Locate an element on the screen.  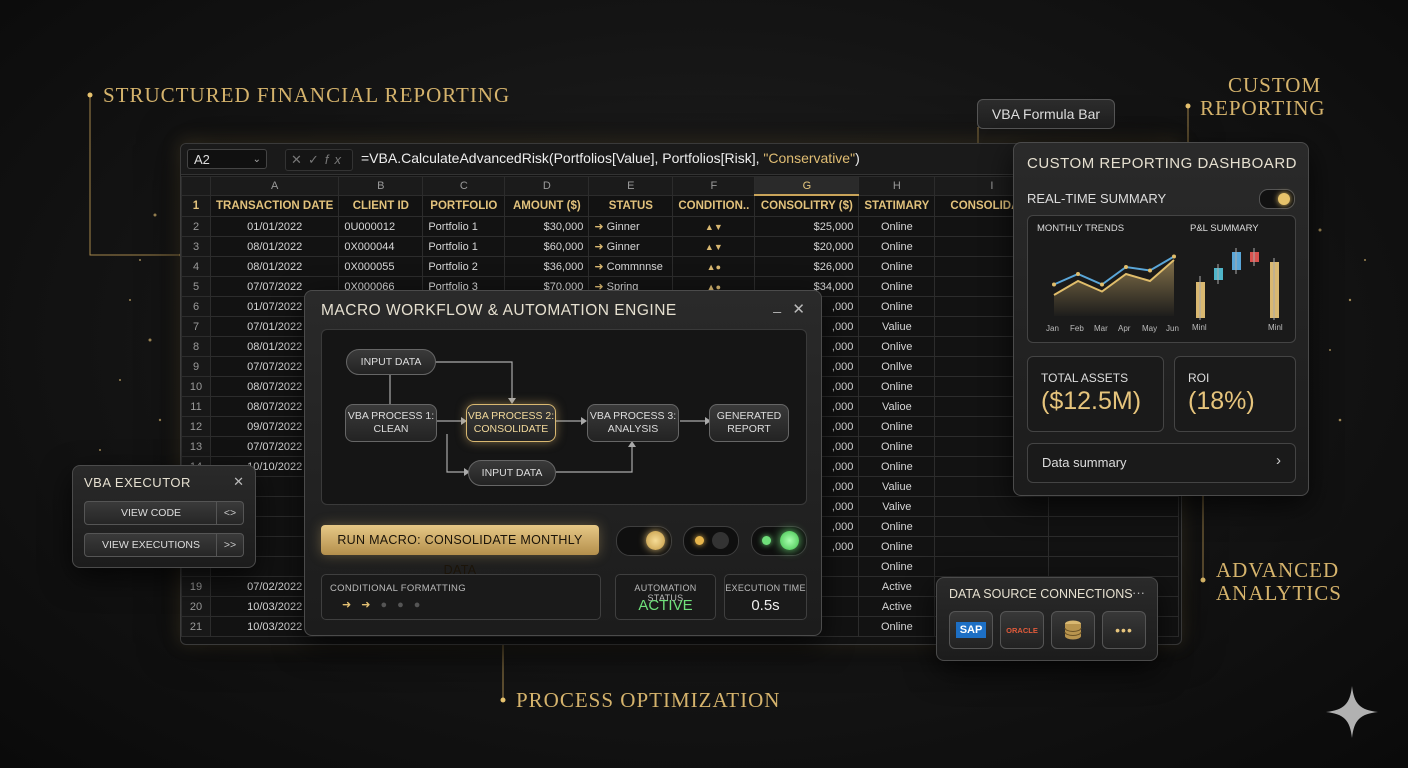
more-options-icon: ··· is located at coordinates (1138, 592).